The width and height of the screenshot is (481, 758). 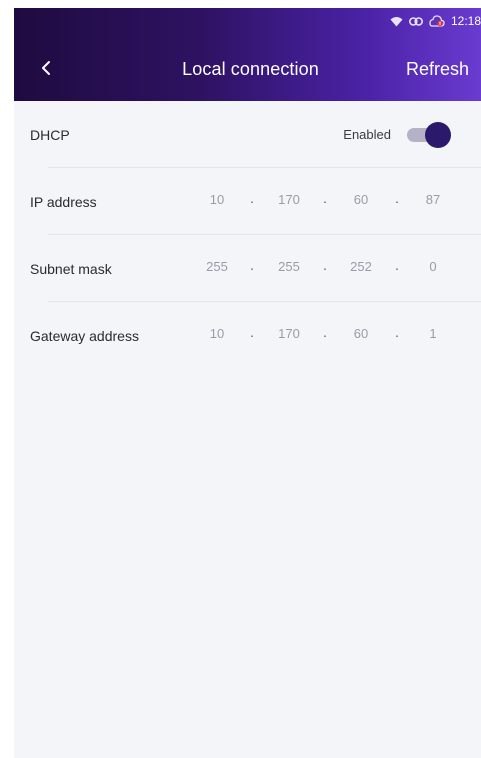 I want to click on ip-address-row: IP address 10 . 170 . 60 . 87, so click(x=247, y=201).